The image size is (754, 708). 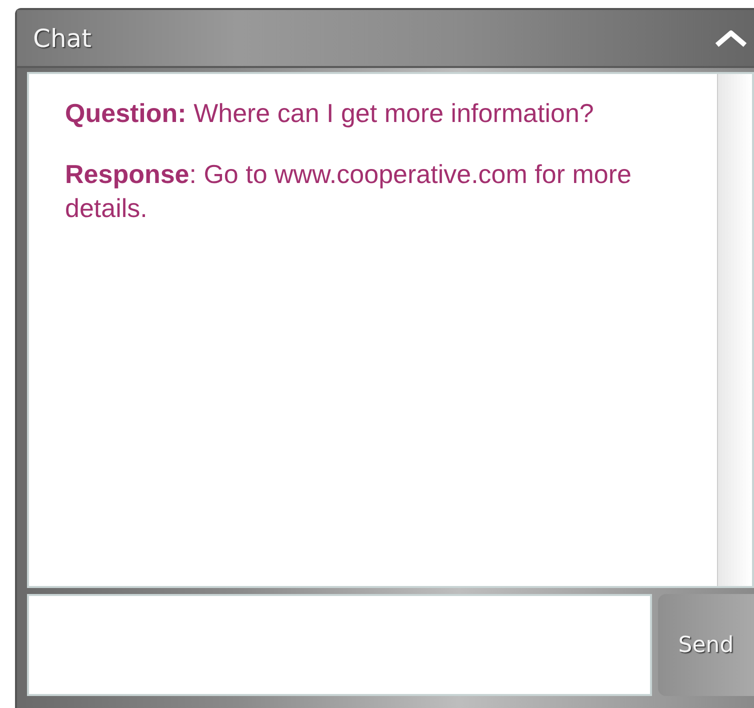 What do you see at coordinates (62, 38) in the screenshot?
I see `panel-title: Chat` at bounding box center [62, 38].